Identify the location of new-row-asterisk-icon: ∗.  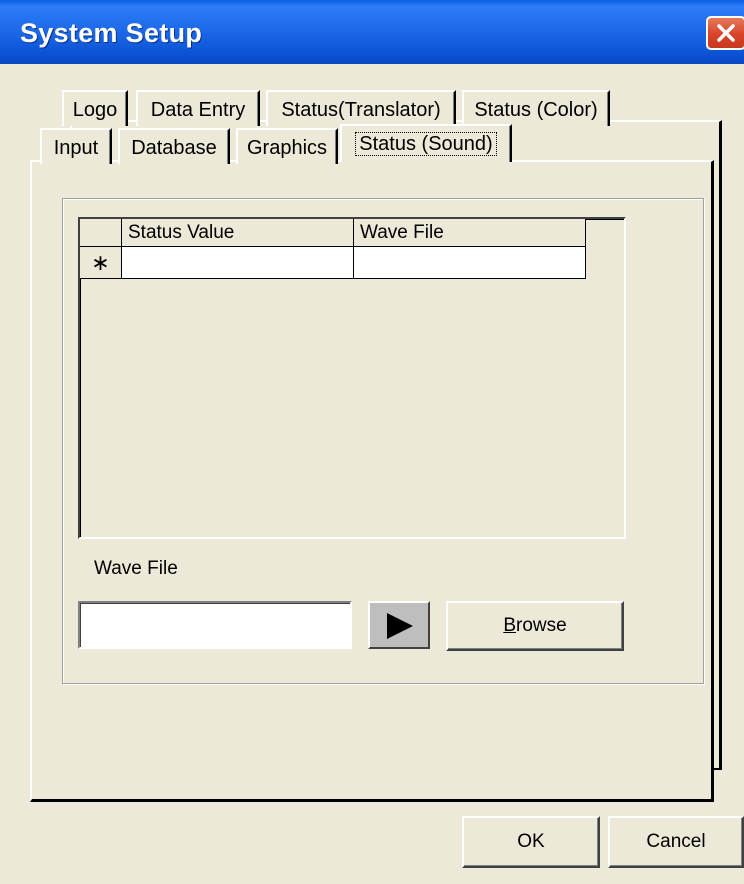
(100, 262).